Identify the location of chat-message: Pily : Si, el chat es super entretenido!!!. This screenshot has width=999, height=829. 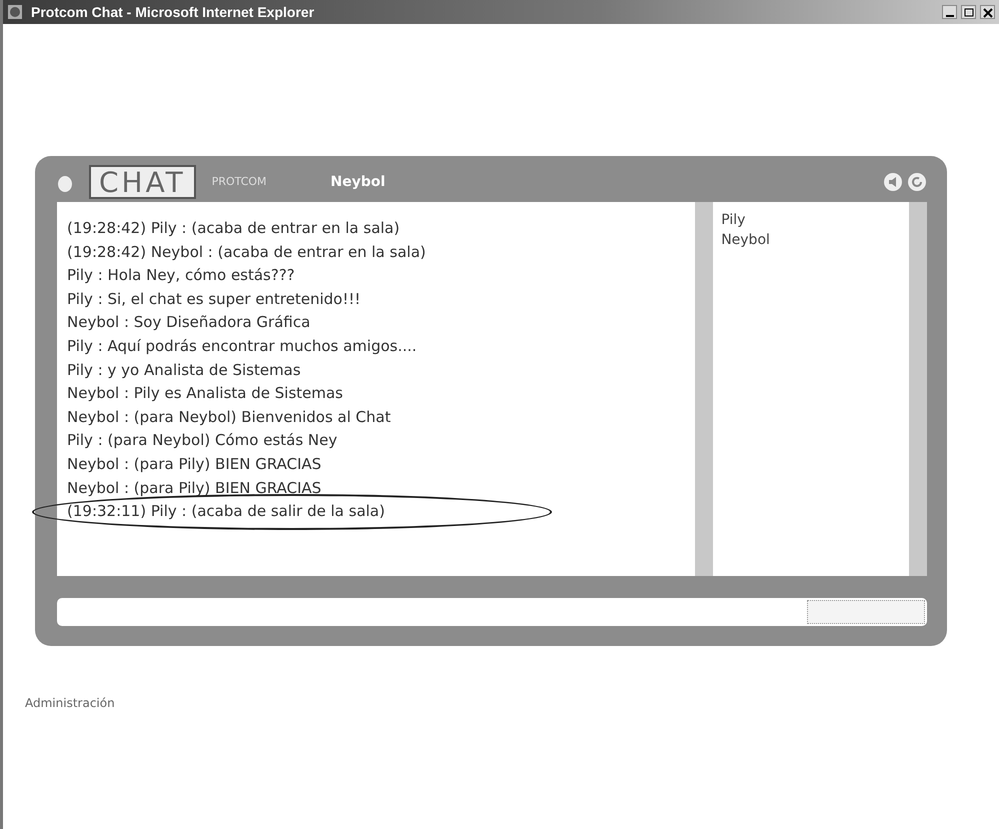
(214, 299).